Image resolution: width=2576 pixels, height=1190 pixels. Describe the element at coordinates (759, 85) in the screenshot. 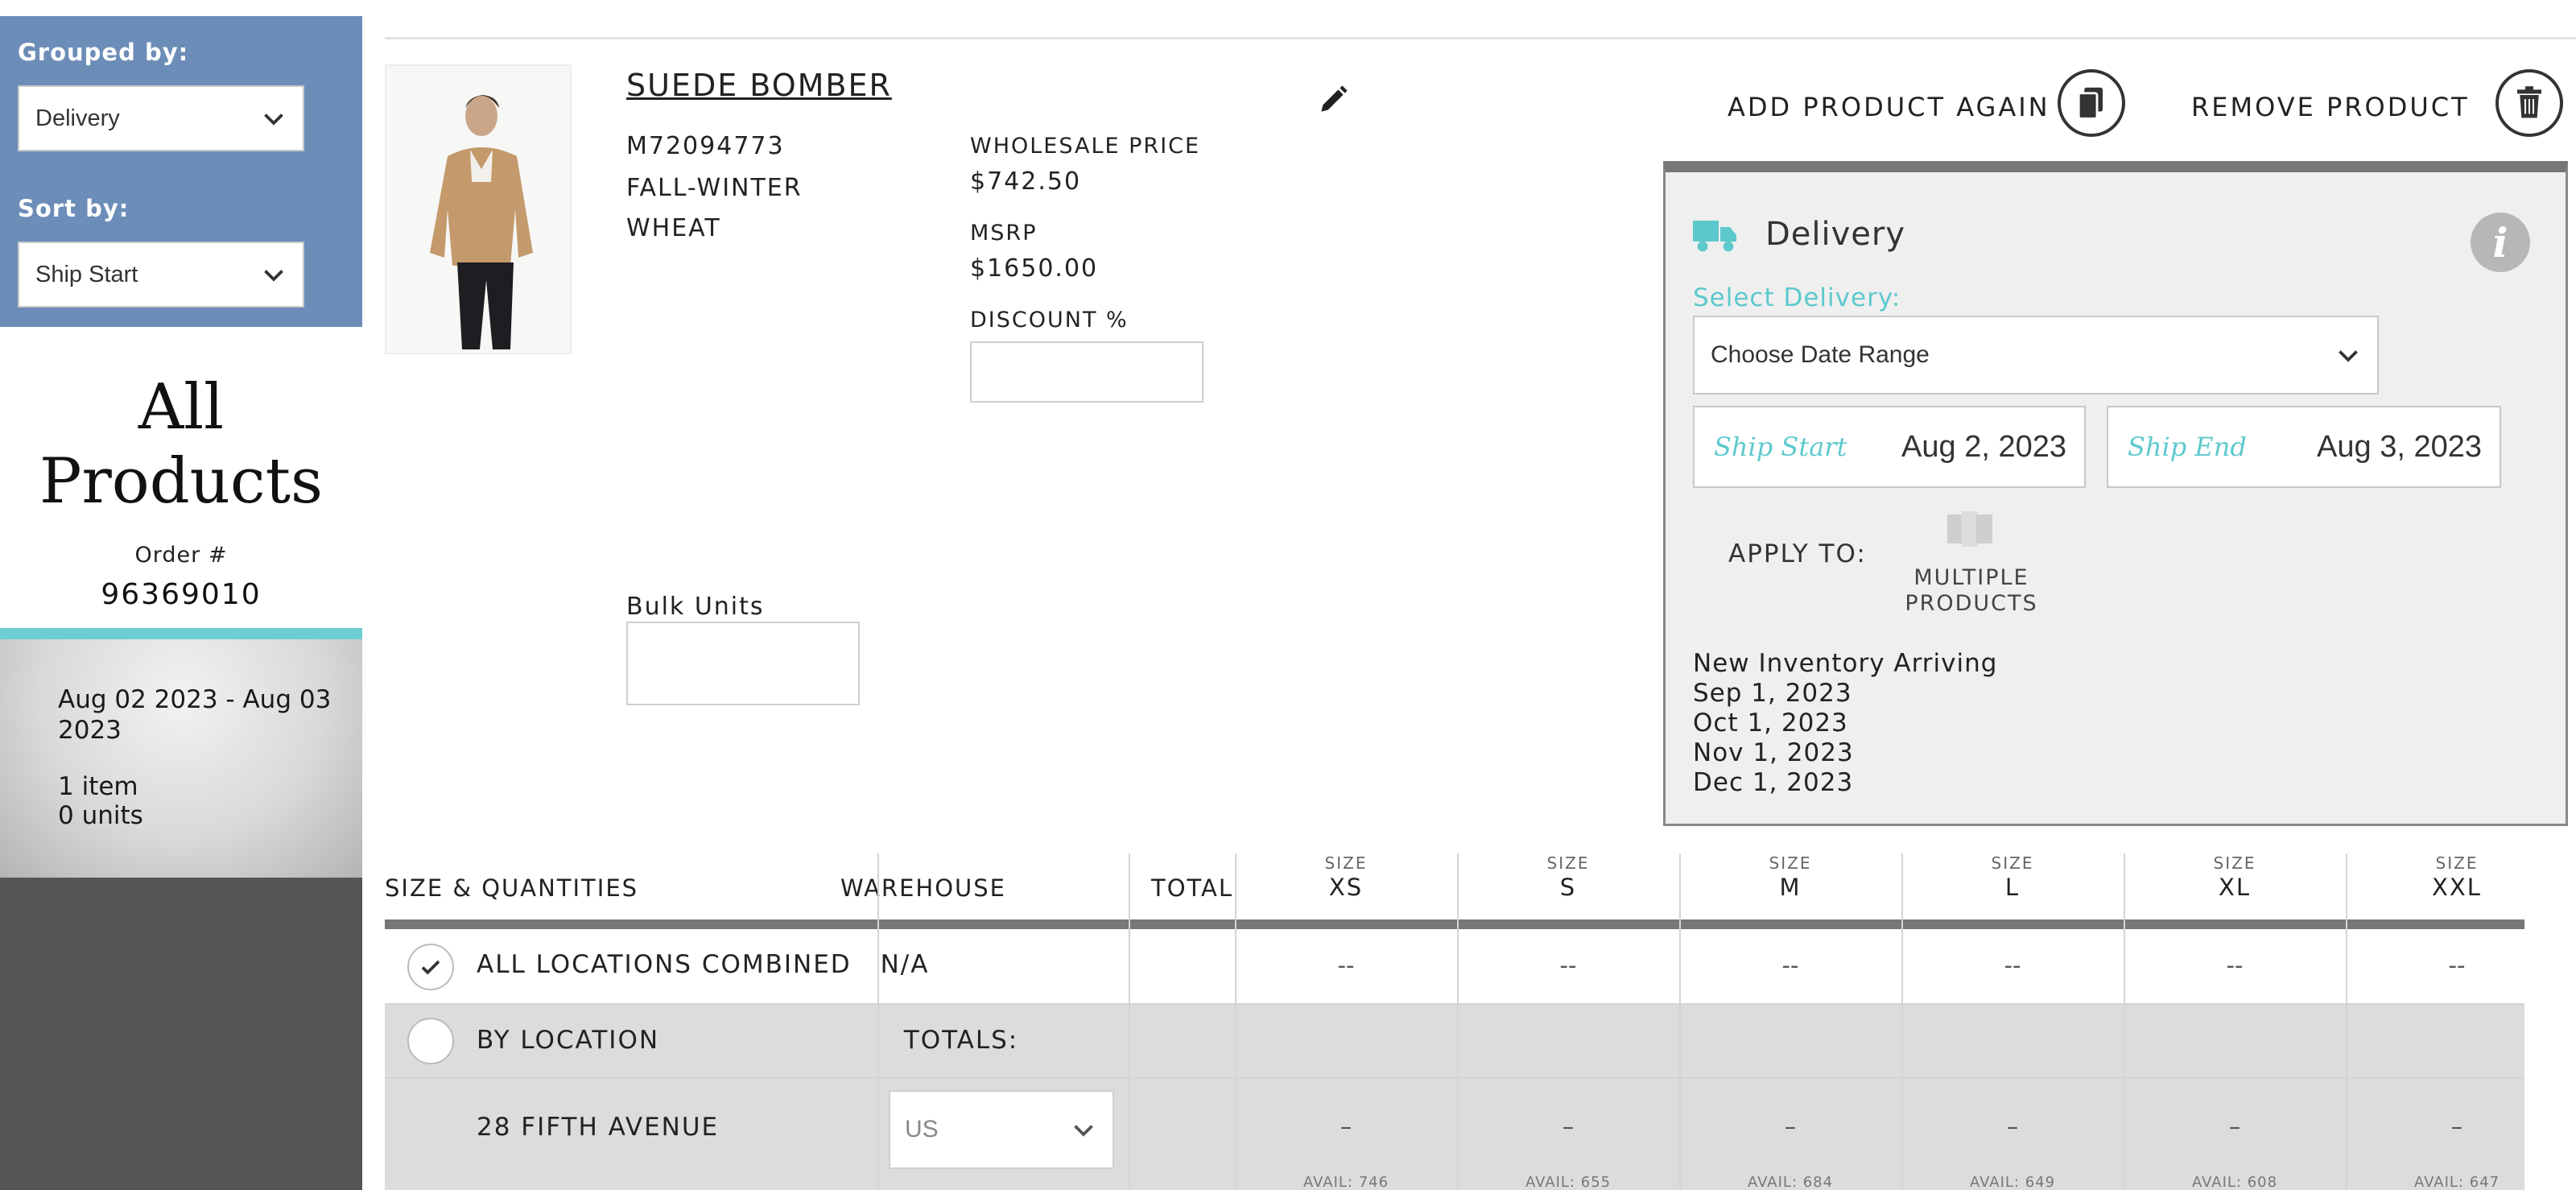

I see `product-name-link: SUEDE BOMBER` at that location.